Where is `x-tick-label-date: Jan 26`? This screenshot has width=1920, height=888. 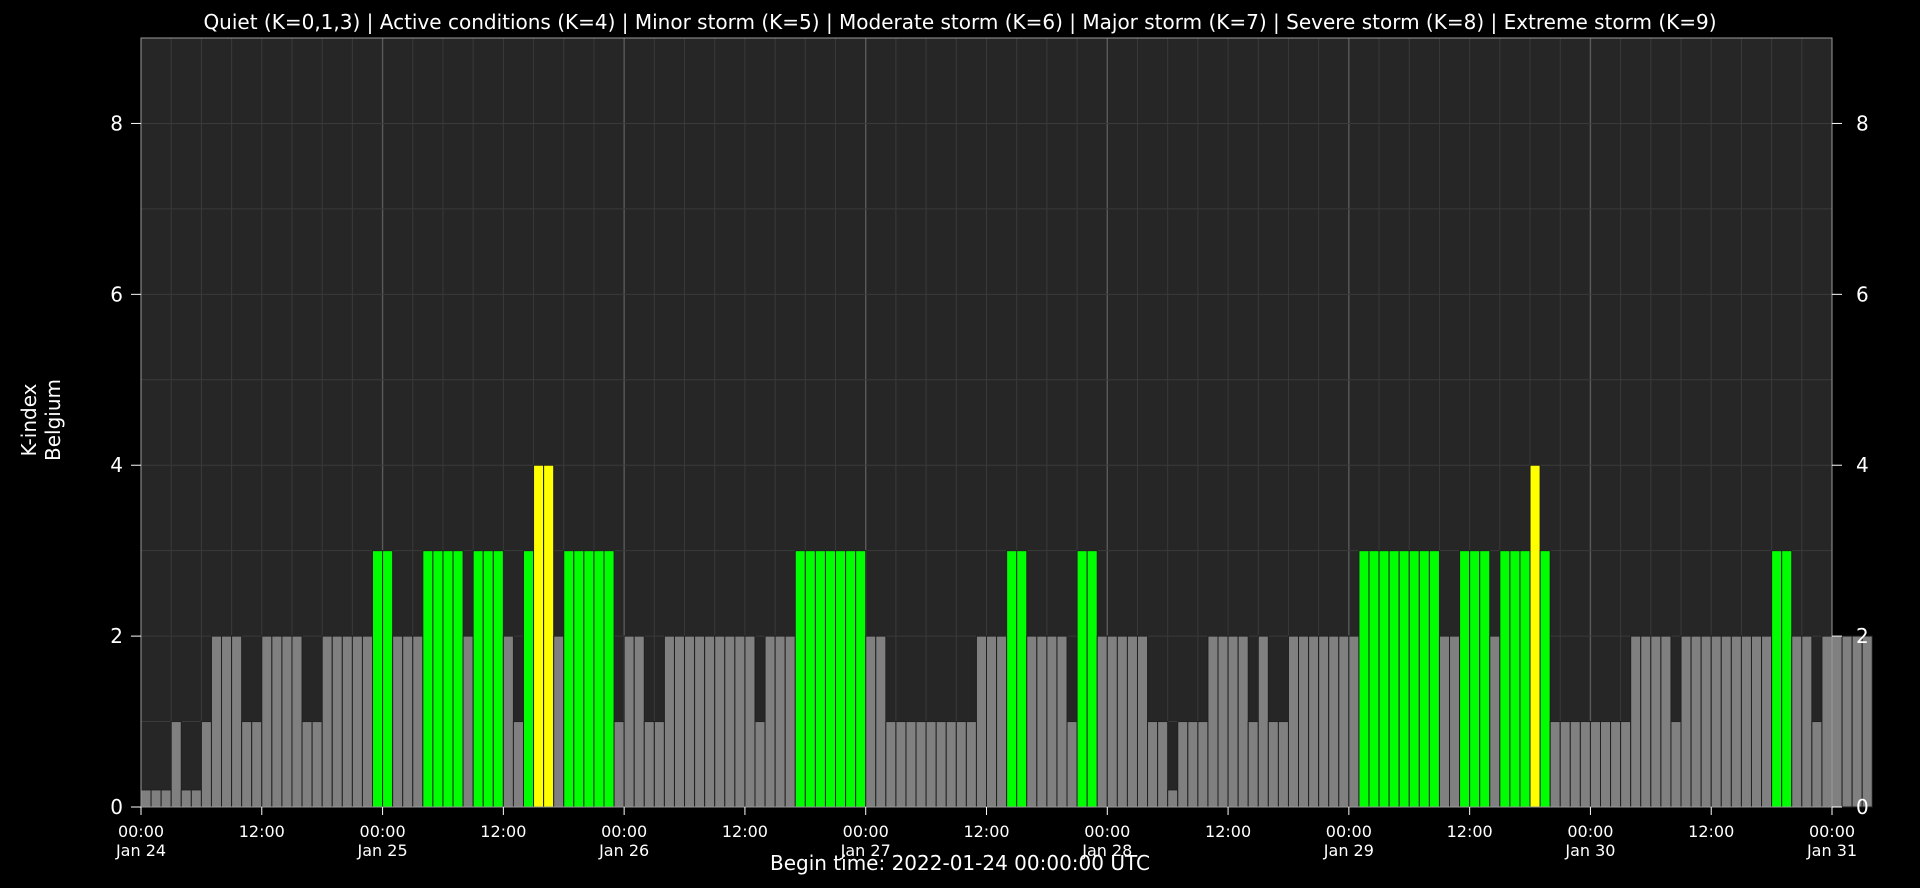 x-tick-label-date: Jan 26 is located at coordinates (623, 850).